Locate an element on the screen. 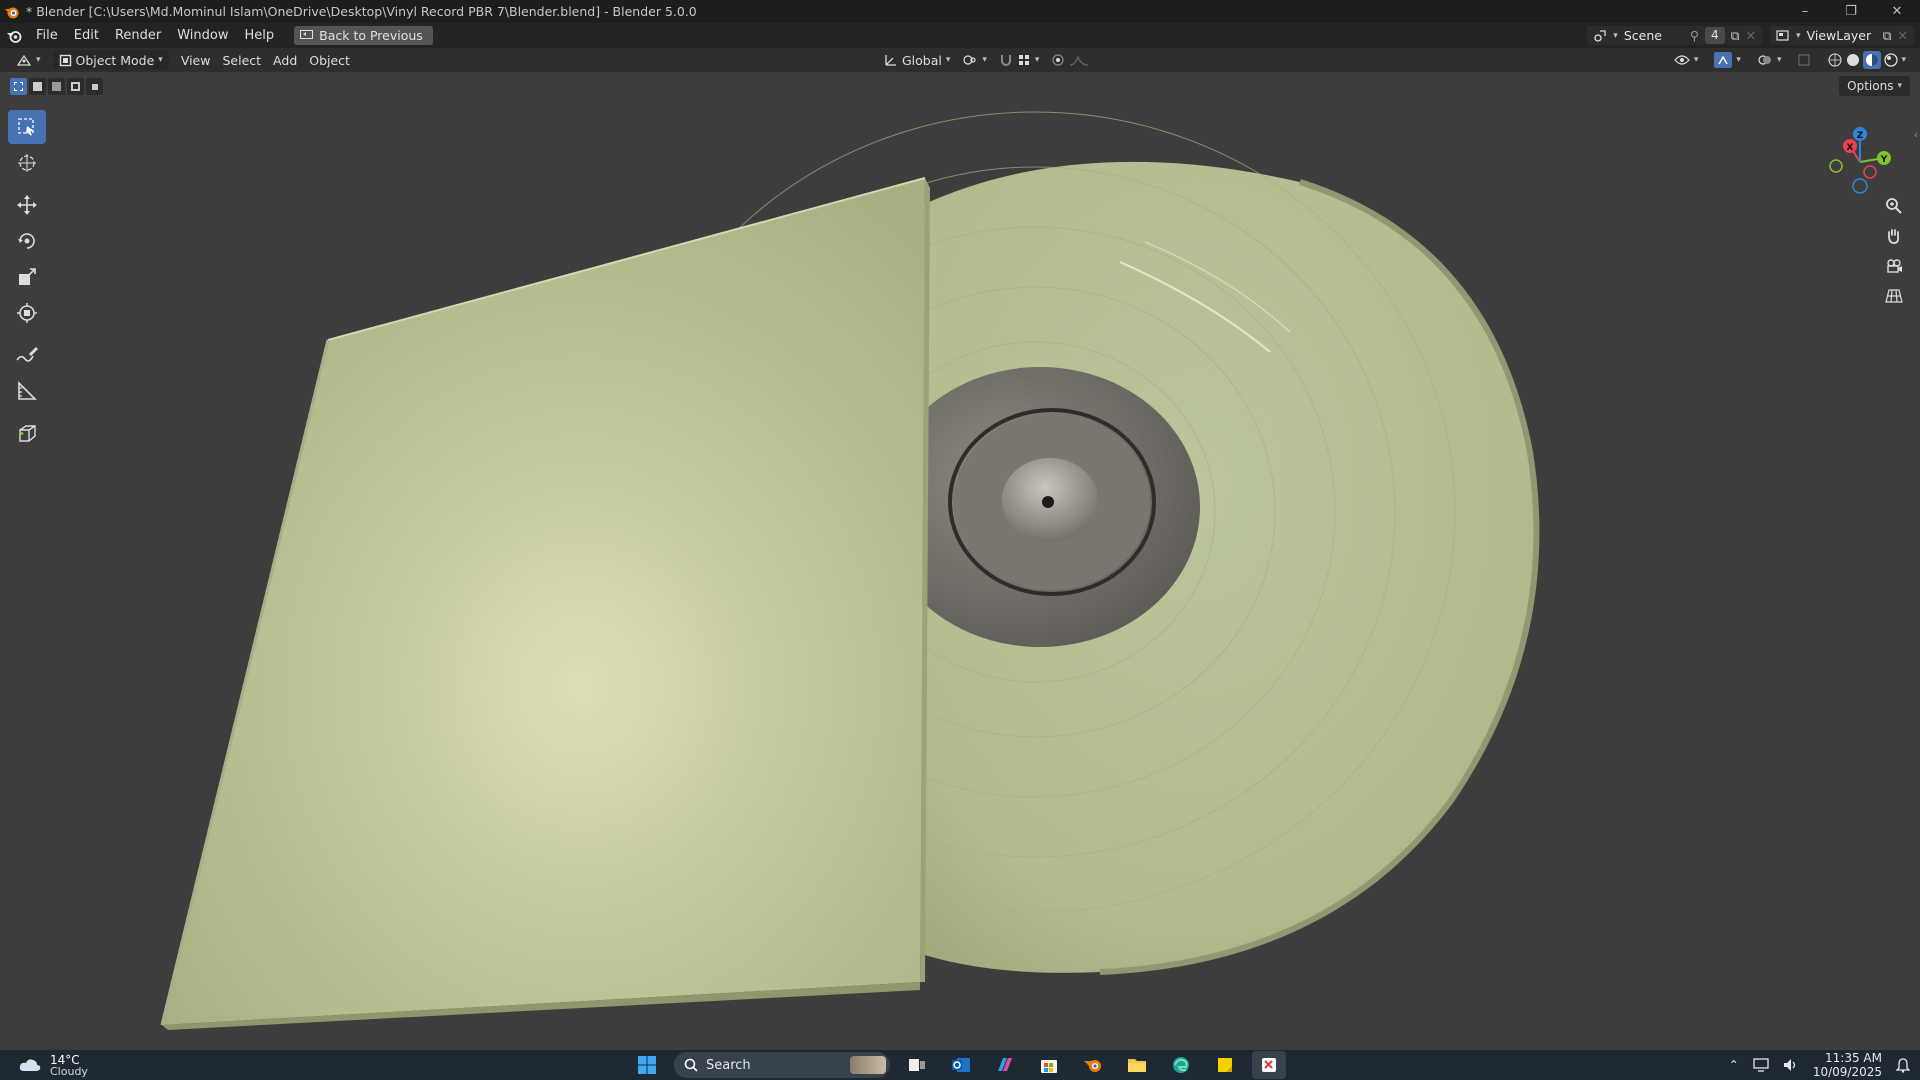 The width and height of the screenshot is (1920, 1080). file-explorer-icon is located at coordinates (1137, 1065).